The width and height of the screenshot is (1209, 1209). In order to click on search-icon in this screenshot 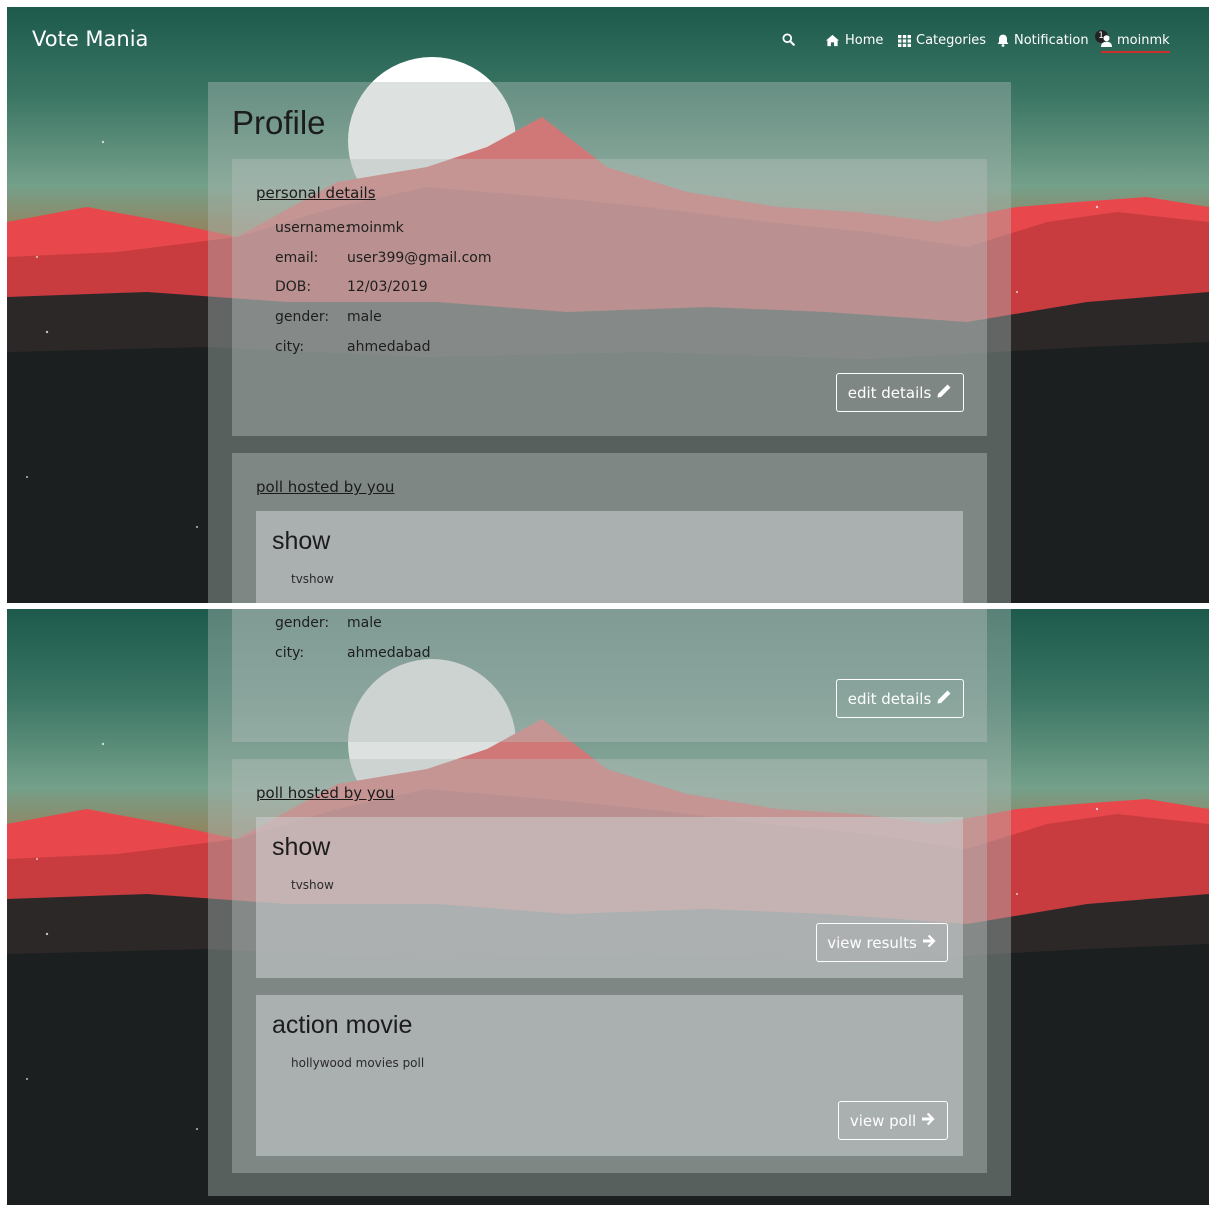, I will do `click(788, 39)`.